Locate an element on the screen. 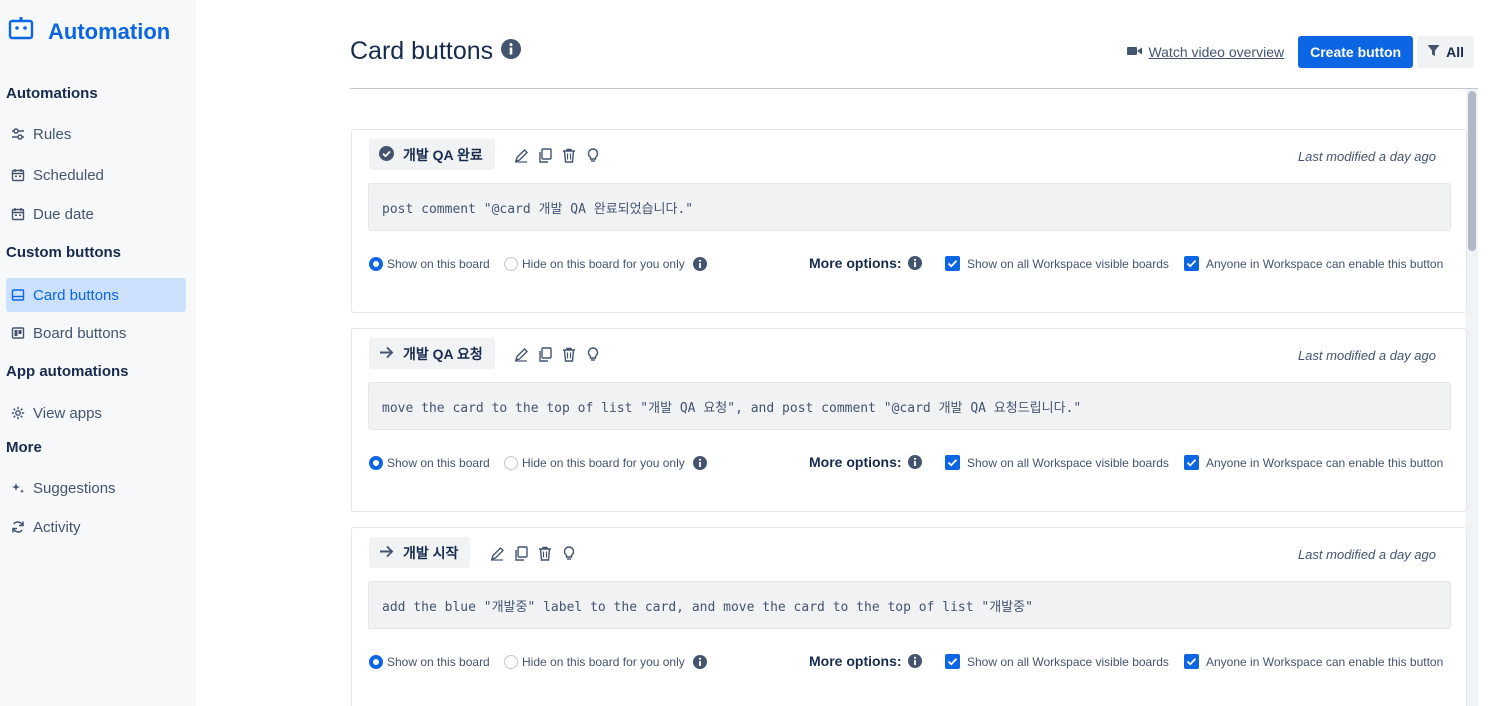 Image resolution: width=1500 pixels, height=706 pixels. sliders-icon is located at coordinates (18, 134).